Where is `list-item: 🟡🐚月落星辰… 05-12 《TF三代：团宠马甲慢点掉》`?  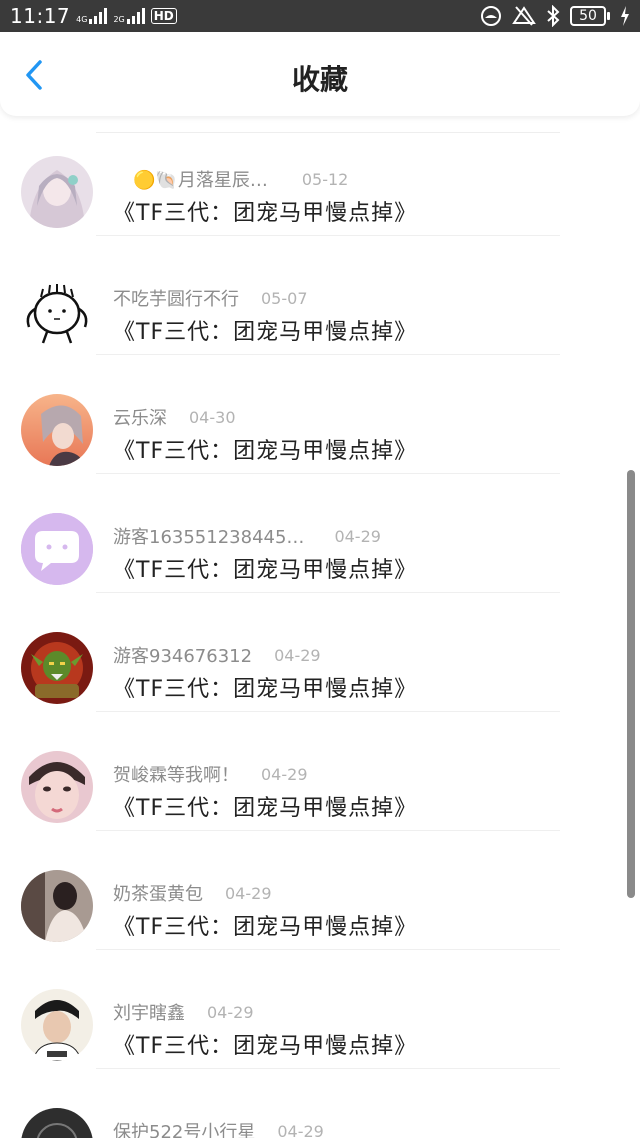 list-item: 🟡🐚月落星辰… 05-12 《TF三代：团宠马甲慢点掉》 is located at coordinates (320, 176).